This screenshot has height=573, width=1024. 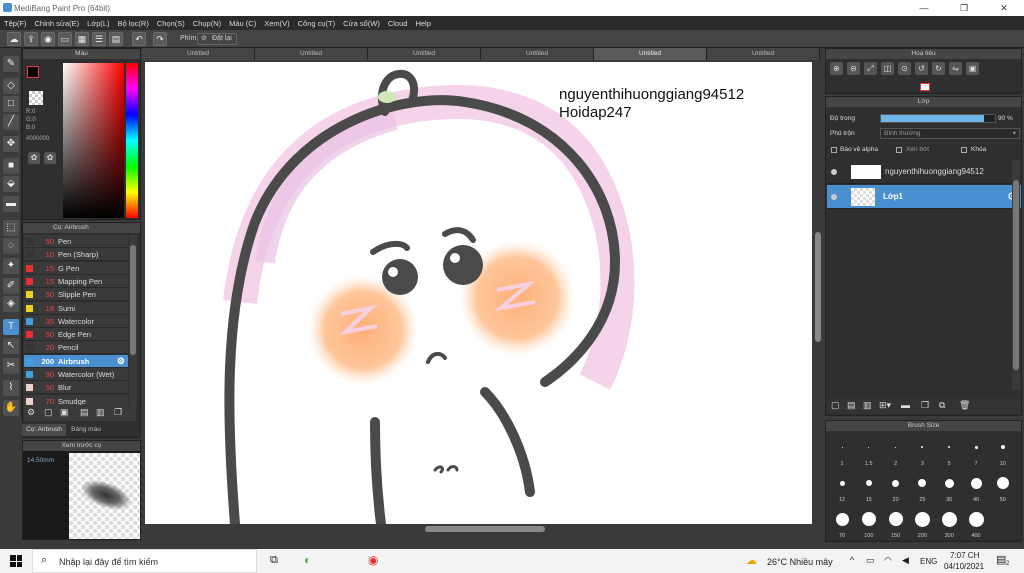 What do you see at coordinates (842, 522) in the screenshot?
I see `brush-size-option: 70` at bounding box center [842, 522].